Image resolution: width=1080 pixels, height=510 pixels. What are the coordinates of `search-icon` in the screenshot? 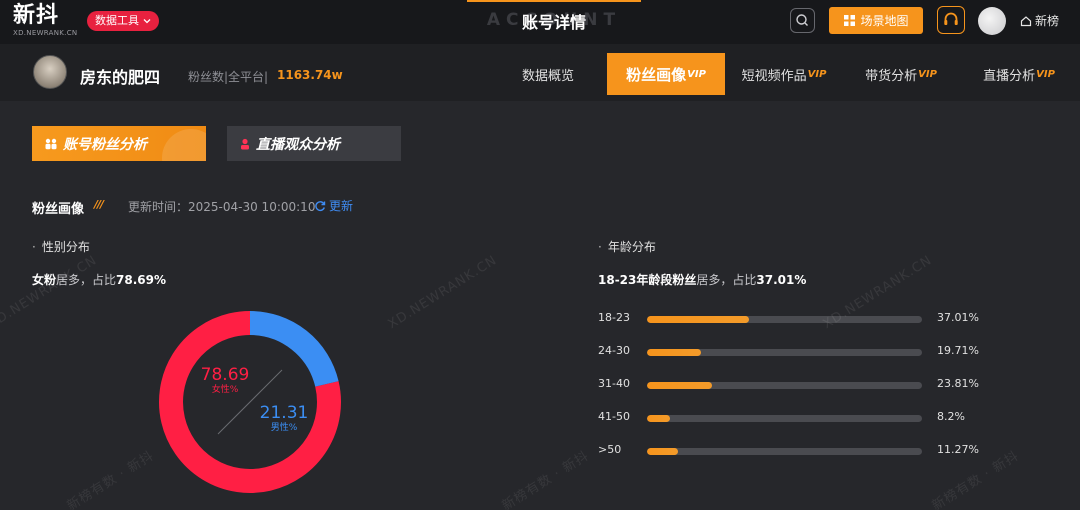 It's located at (802, 20).